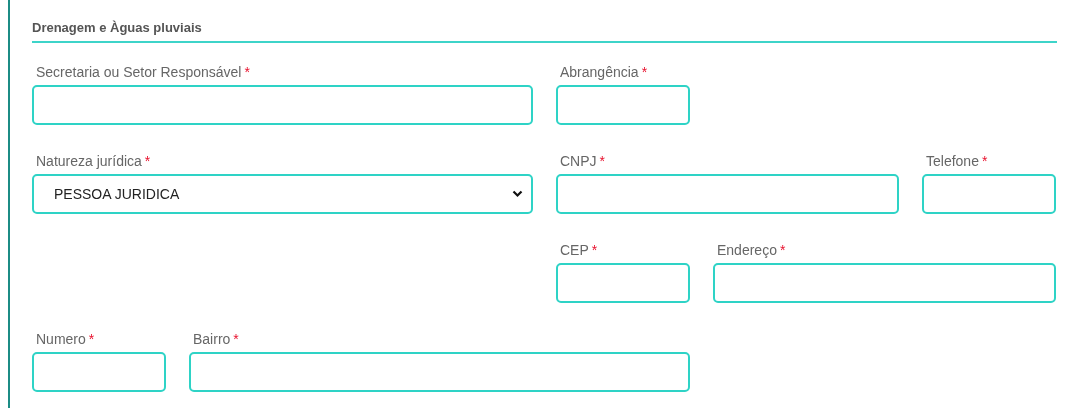 The height and width of the screenshot is (408, 1084). Describe the element at coordinates (599, 72) in the screenshot. I see `field-label: Abrangência` at that location.